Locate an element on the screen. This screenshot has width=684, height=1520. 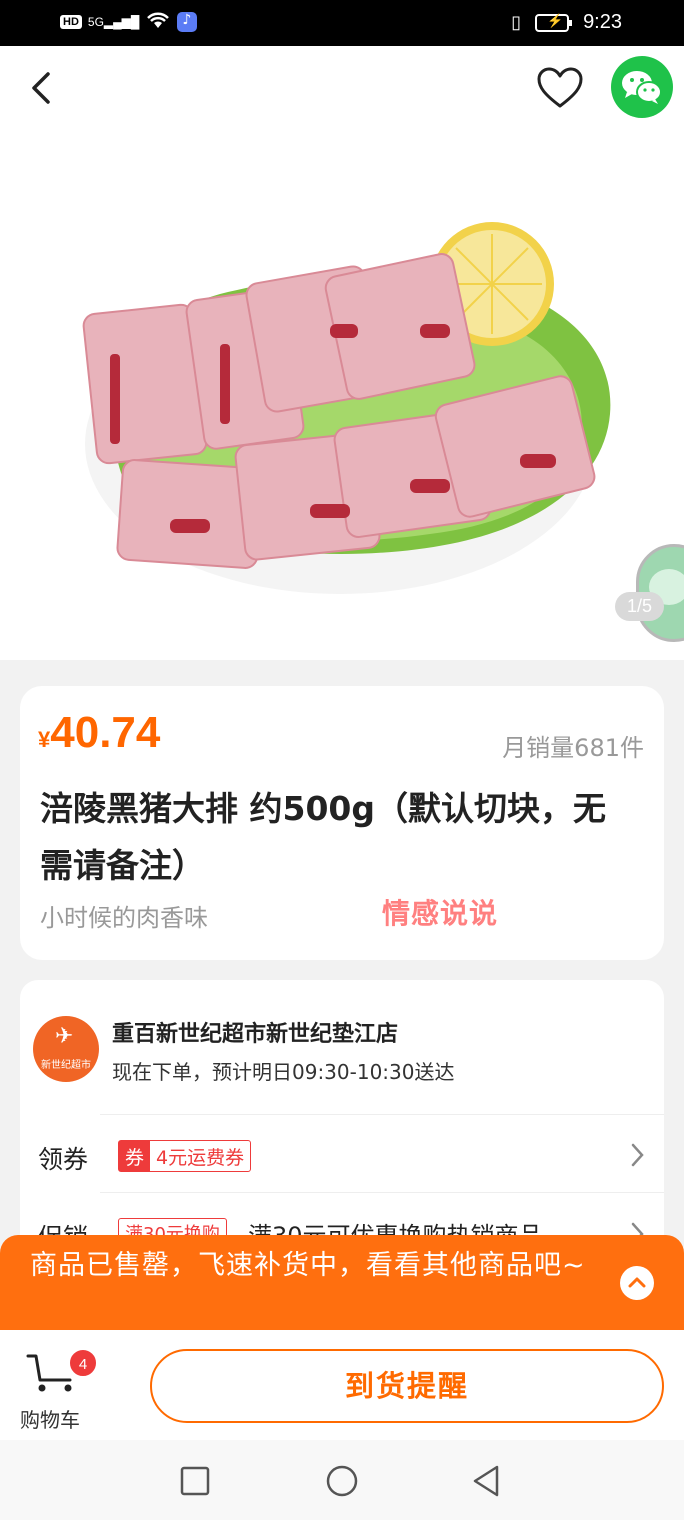
delivery-estimate: 现在下单，预计明日09:30-10:30送达 is located at coordinates (283, 1072).